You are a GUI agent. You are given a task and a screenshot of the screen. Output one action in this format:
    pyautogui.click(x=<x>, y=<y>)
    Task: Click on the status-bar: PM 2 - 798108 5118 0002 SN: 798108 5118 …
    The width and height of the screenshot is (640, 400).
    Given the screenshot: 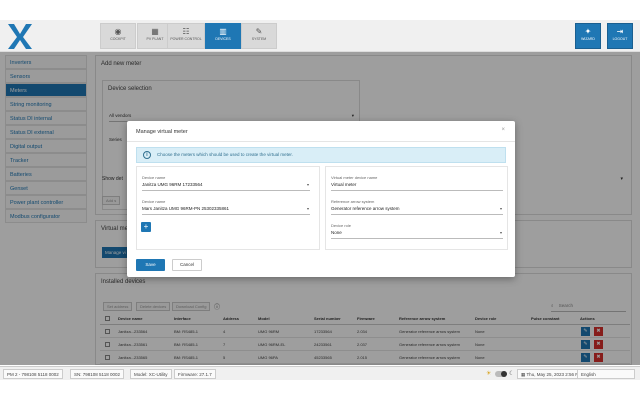 What is the action you would take?
    pyautogui.click(x=320, y=373)
    